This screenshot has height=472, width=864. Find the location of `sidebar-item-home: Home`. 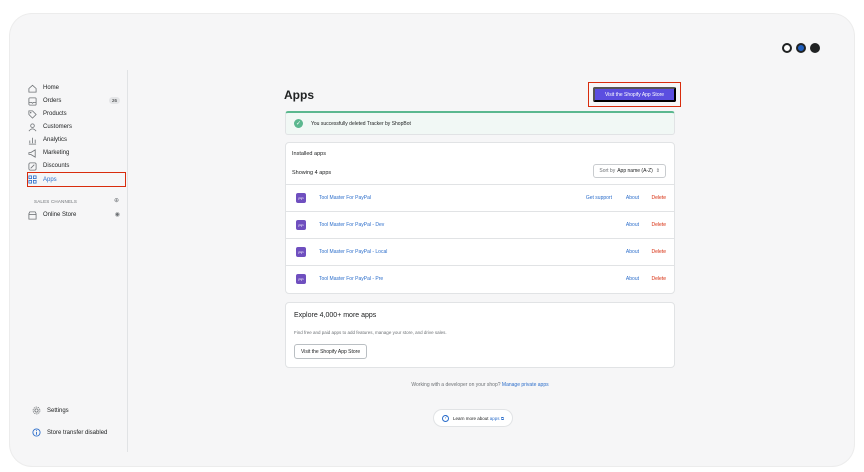

sidebar-item-home: Home is located at coordinates (78, 88).